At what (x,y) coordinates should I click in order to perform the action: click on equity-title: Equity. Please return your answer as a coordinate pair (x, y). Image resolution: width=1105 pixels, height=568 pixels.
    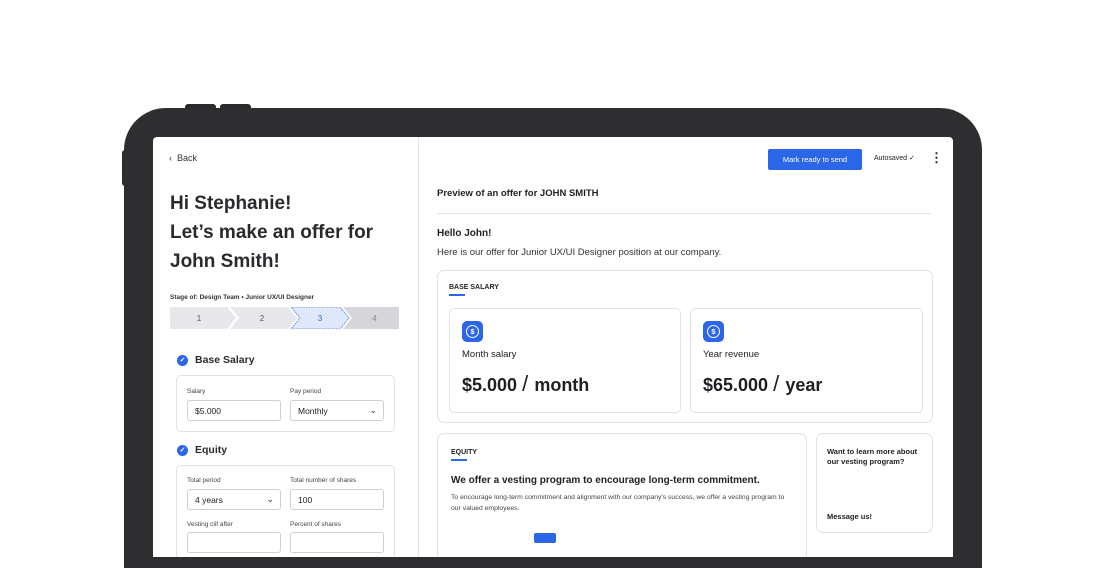
    Looking at the image, I should click on (211, 450).